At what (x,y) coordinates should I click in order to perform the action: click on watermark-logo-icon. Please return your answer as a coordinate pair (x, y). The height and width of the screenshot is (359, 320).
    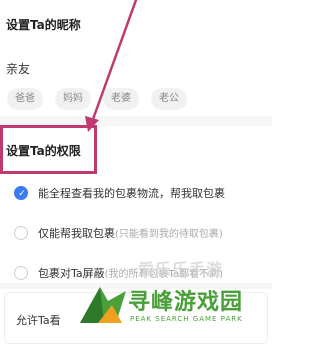
    Looking at the image, I should click on (103, 305).